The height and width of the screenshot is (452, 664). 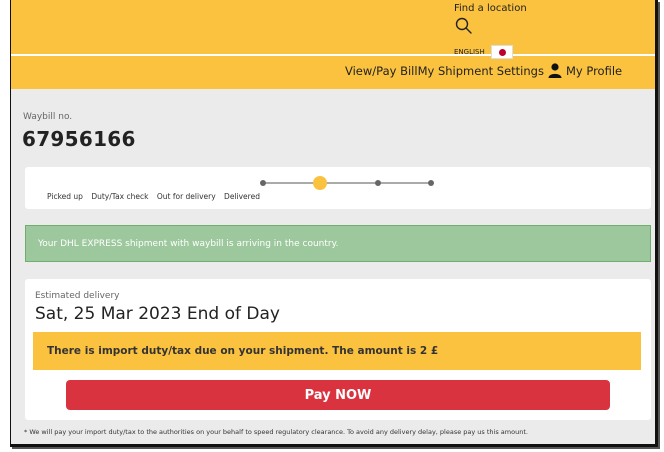 I want to click on track-dot-current, so click(x=320, y=183).